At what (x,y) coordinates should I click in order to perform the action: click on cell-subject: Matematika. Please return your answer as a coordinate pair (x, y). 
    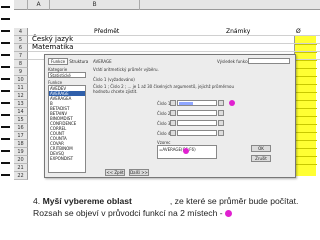
    Looking at the image, I should click on (52, 47).